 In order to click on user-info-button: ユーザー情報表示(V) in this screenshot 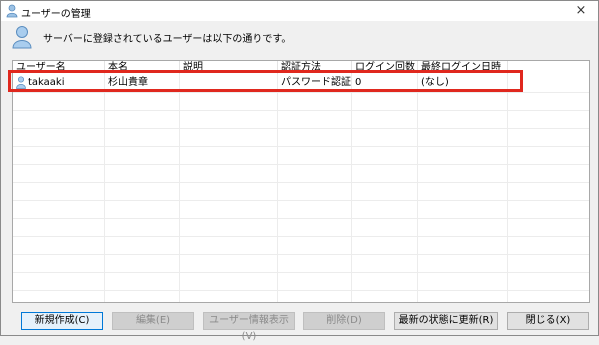, I will do `click(249, 327)`.